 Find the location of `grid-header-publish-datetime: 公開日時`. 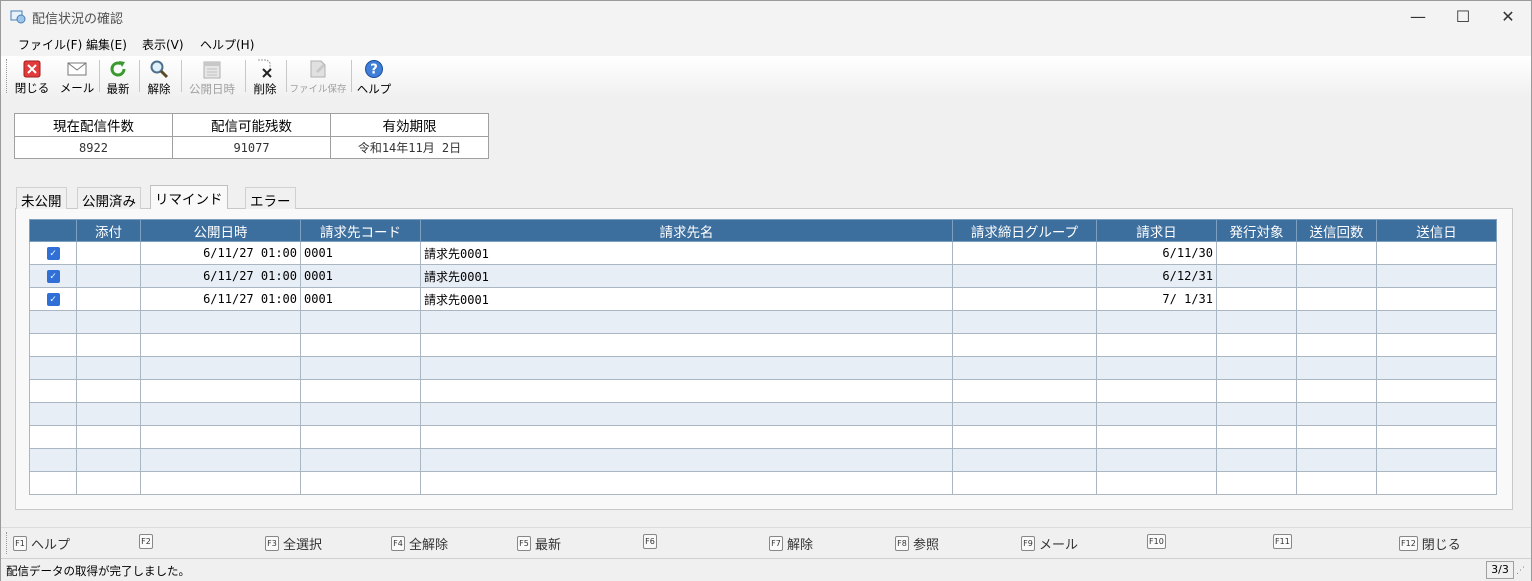

grid-header-publish-datetime: 公開日時 is located at coordinates (220, 230).